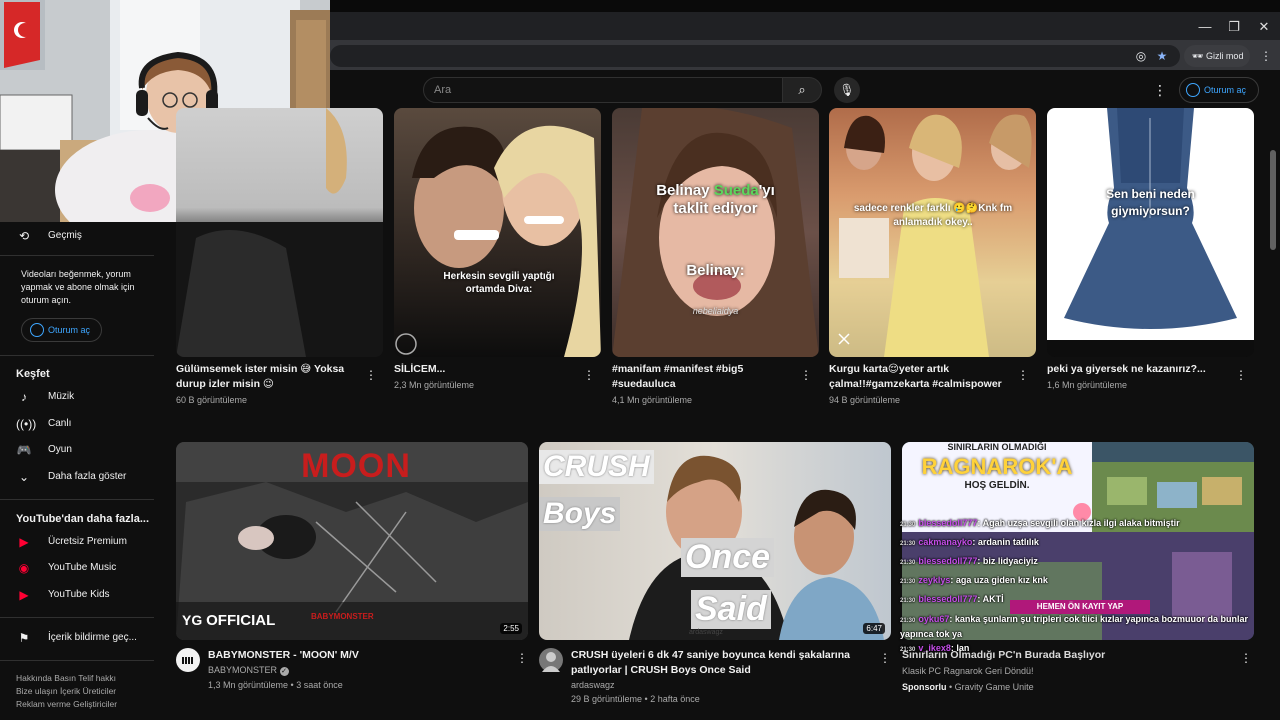 The width and height of the screenshot is (1280, 720). Describe the element at coordinates (86, 236) in the screenshot. I see `sidebar-item-history: ⟲ Geçmiş` at that location.